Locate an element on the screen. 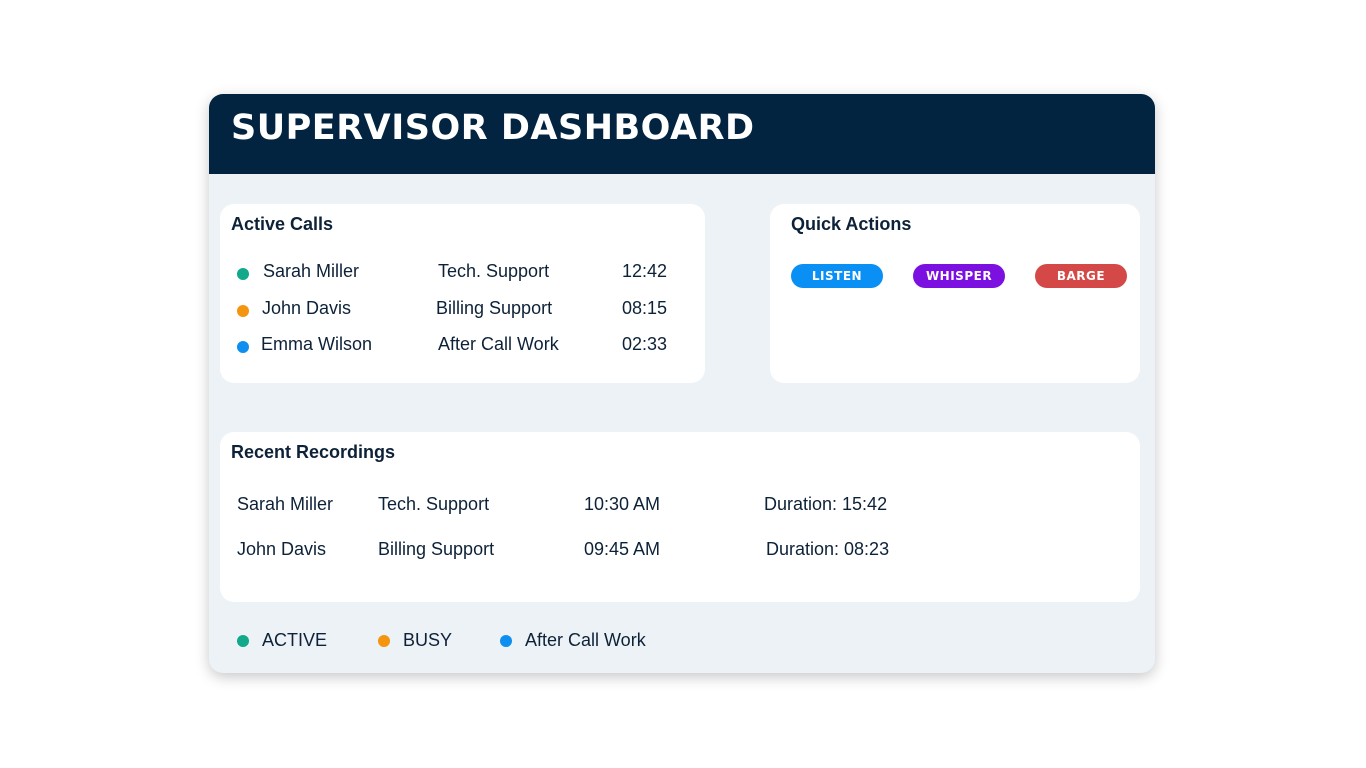  recording-queue: Tech. Support is located at coordinates (434, 504).